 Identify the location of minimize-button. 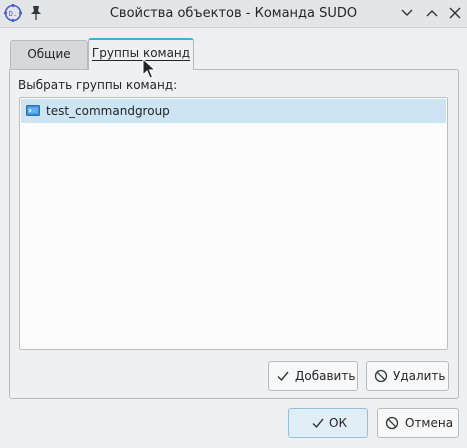
(407, 13).